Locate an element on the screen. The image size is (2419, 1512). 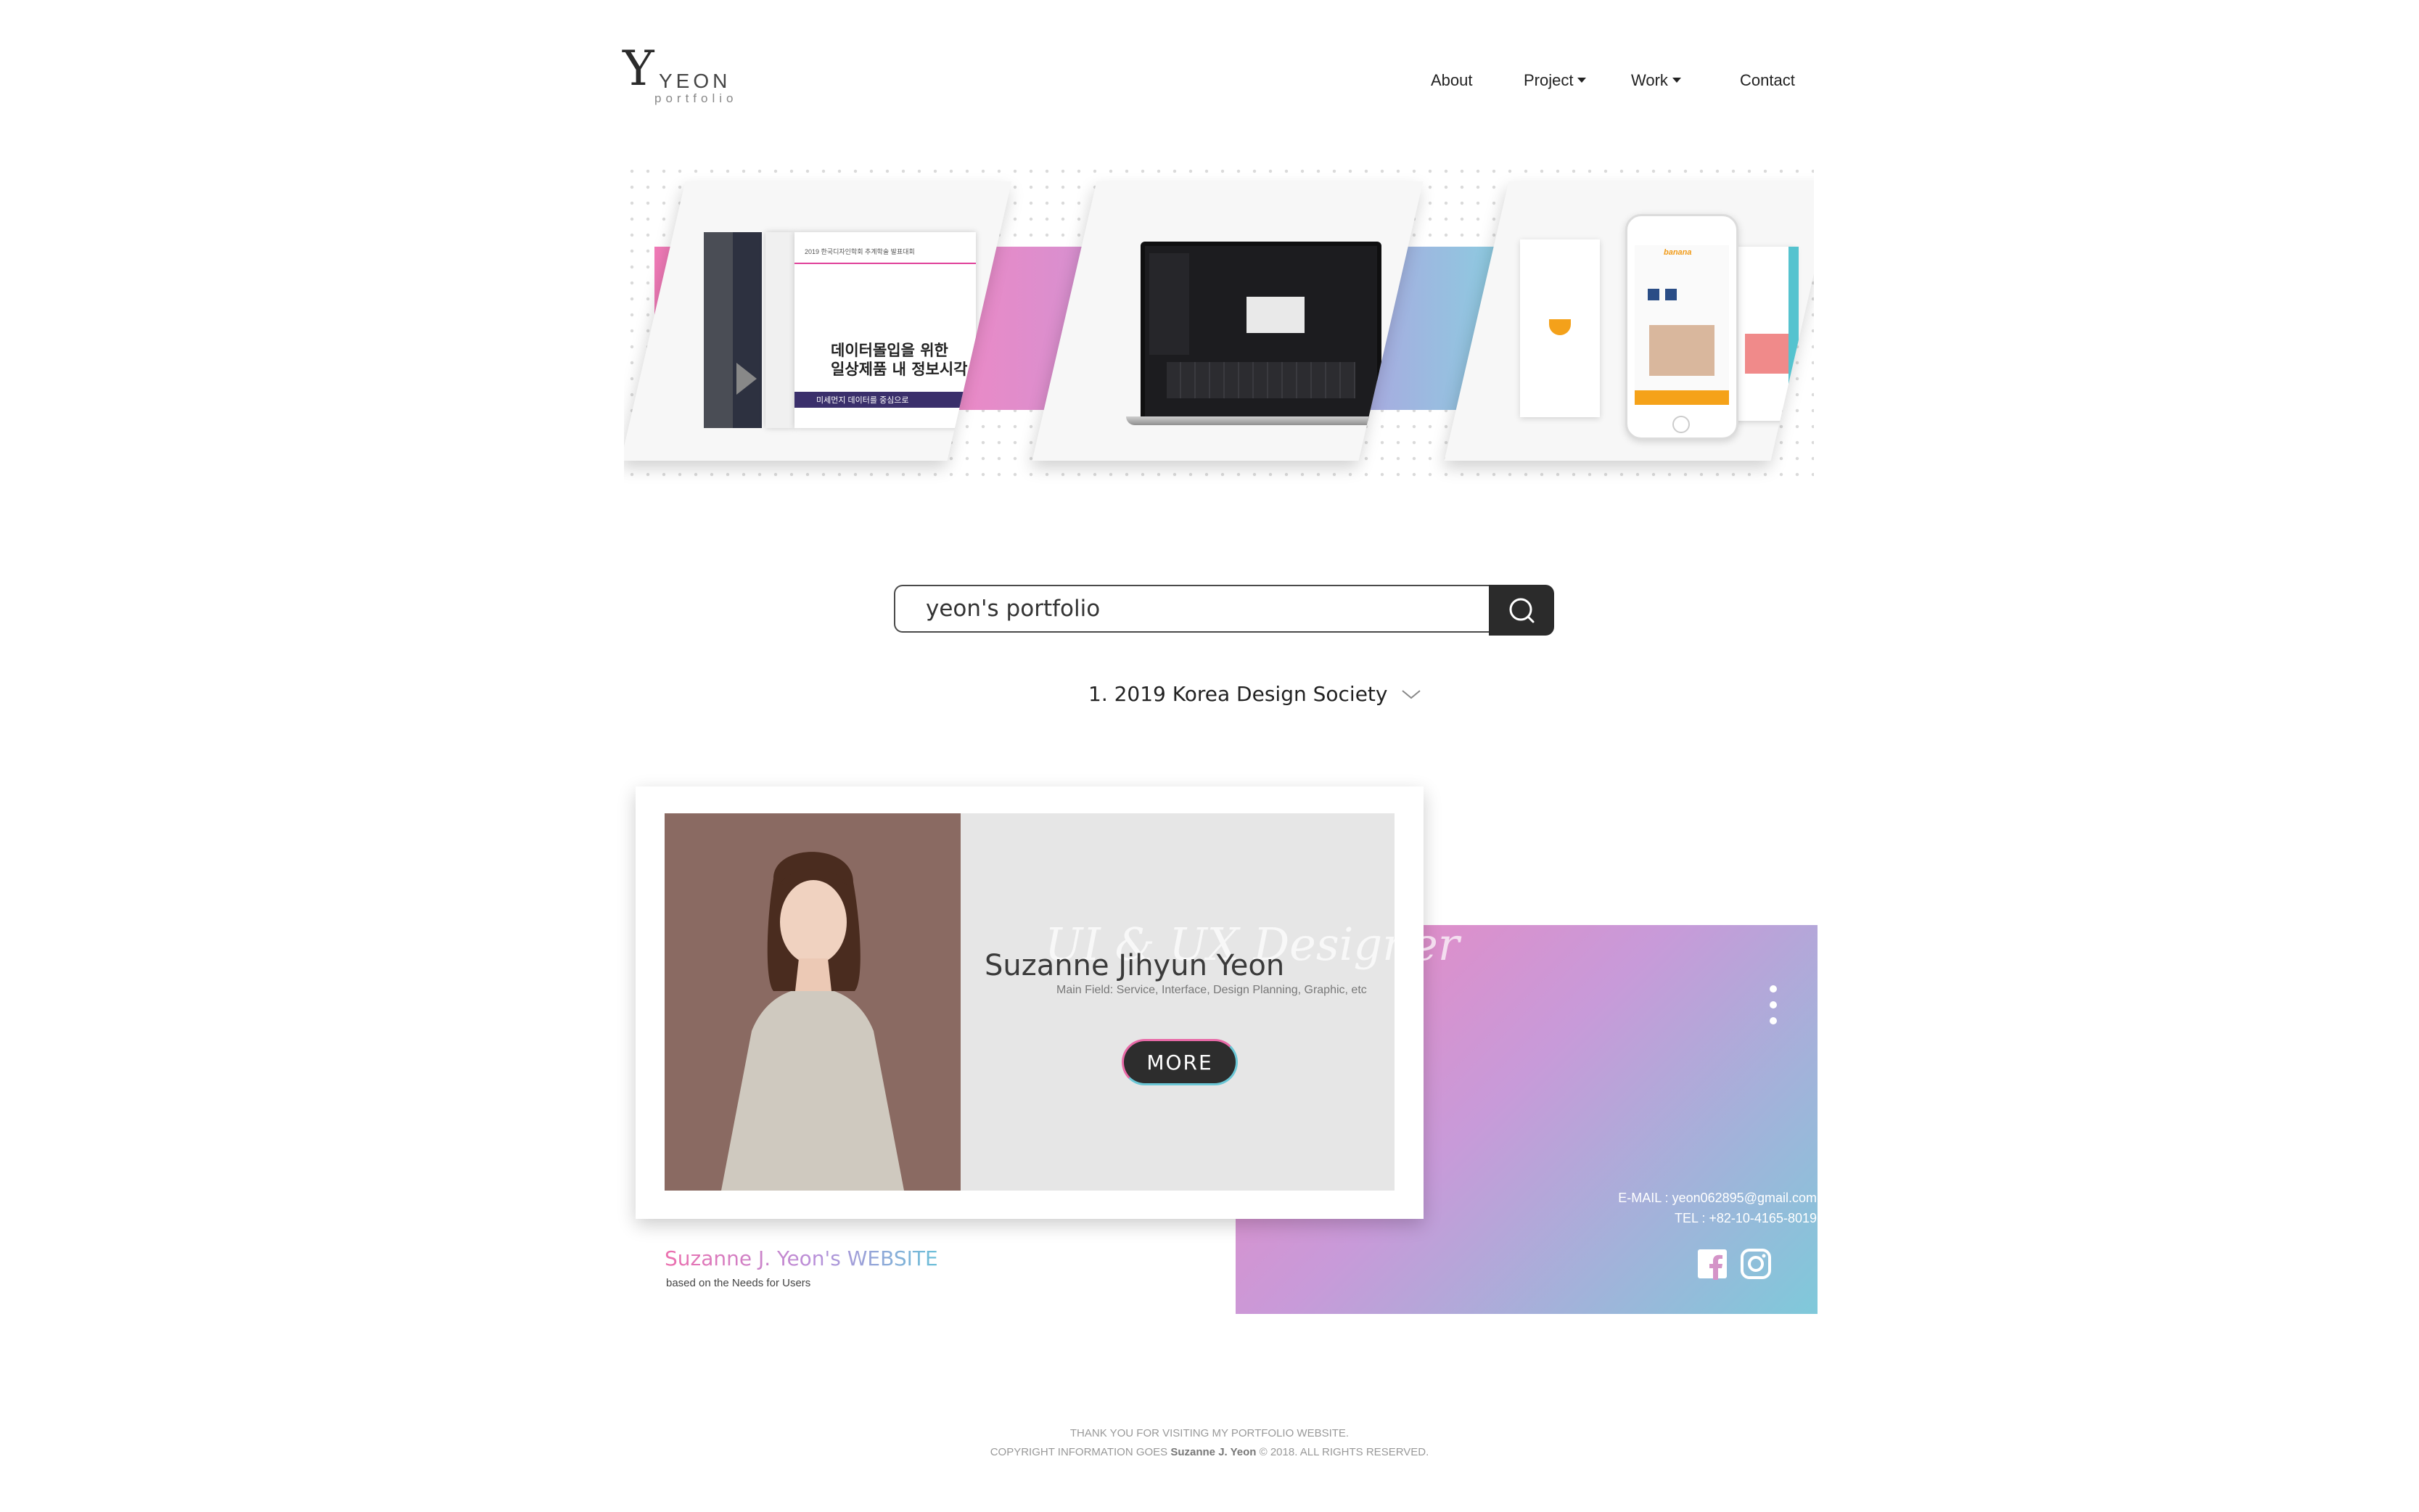
search-bar is located at coordinates (1224, 611).